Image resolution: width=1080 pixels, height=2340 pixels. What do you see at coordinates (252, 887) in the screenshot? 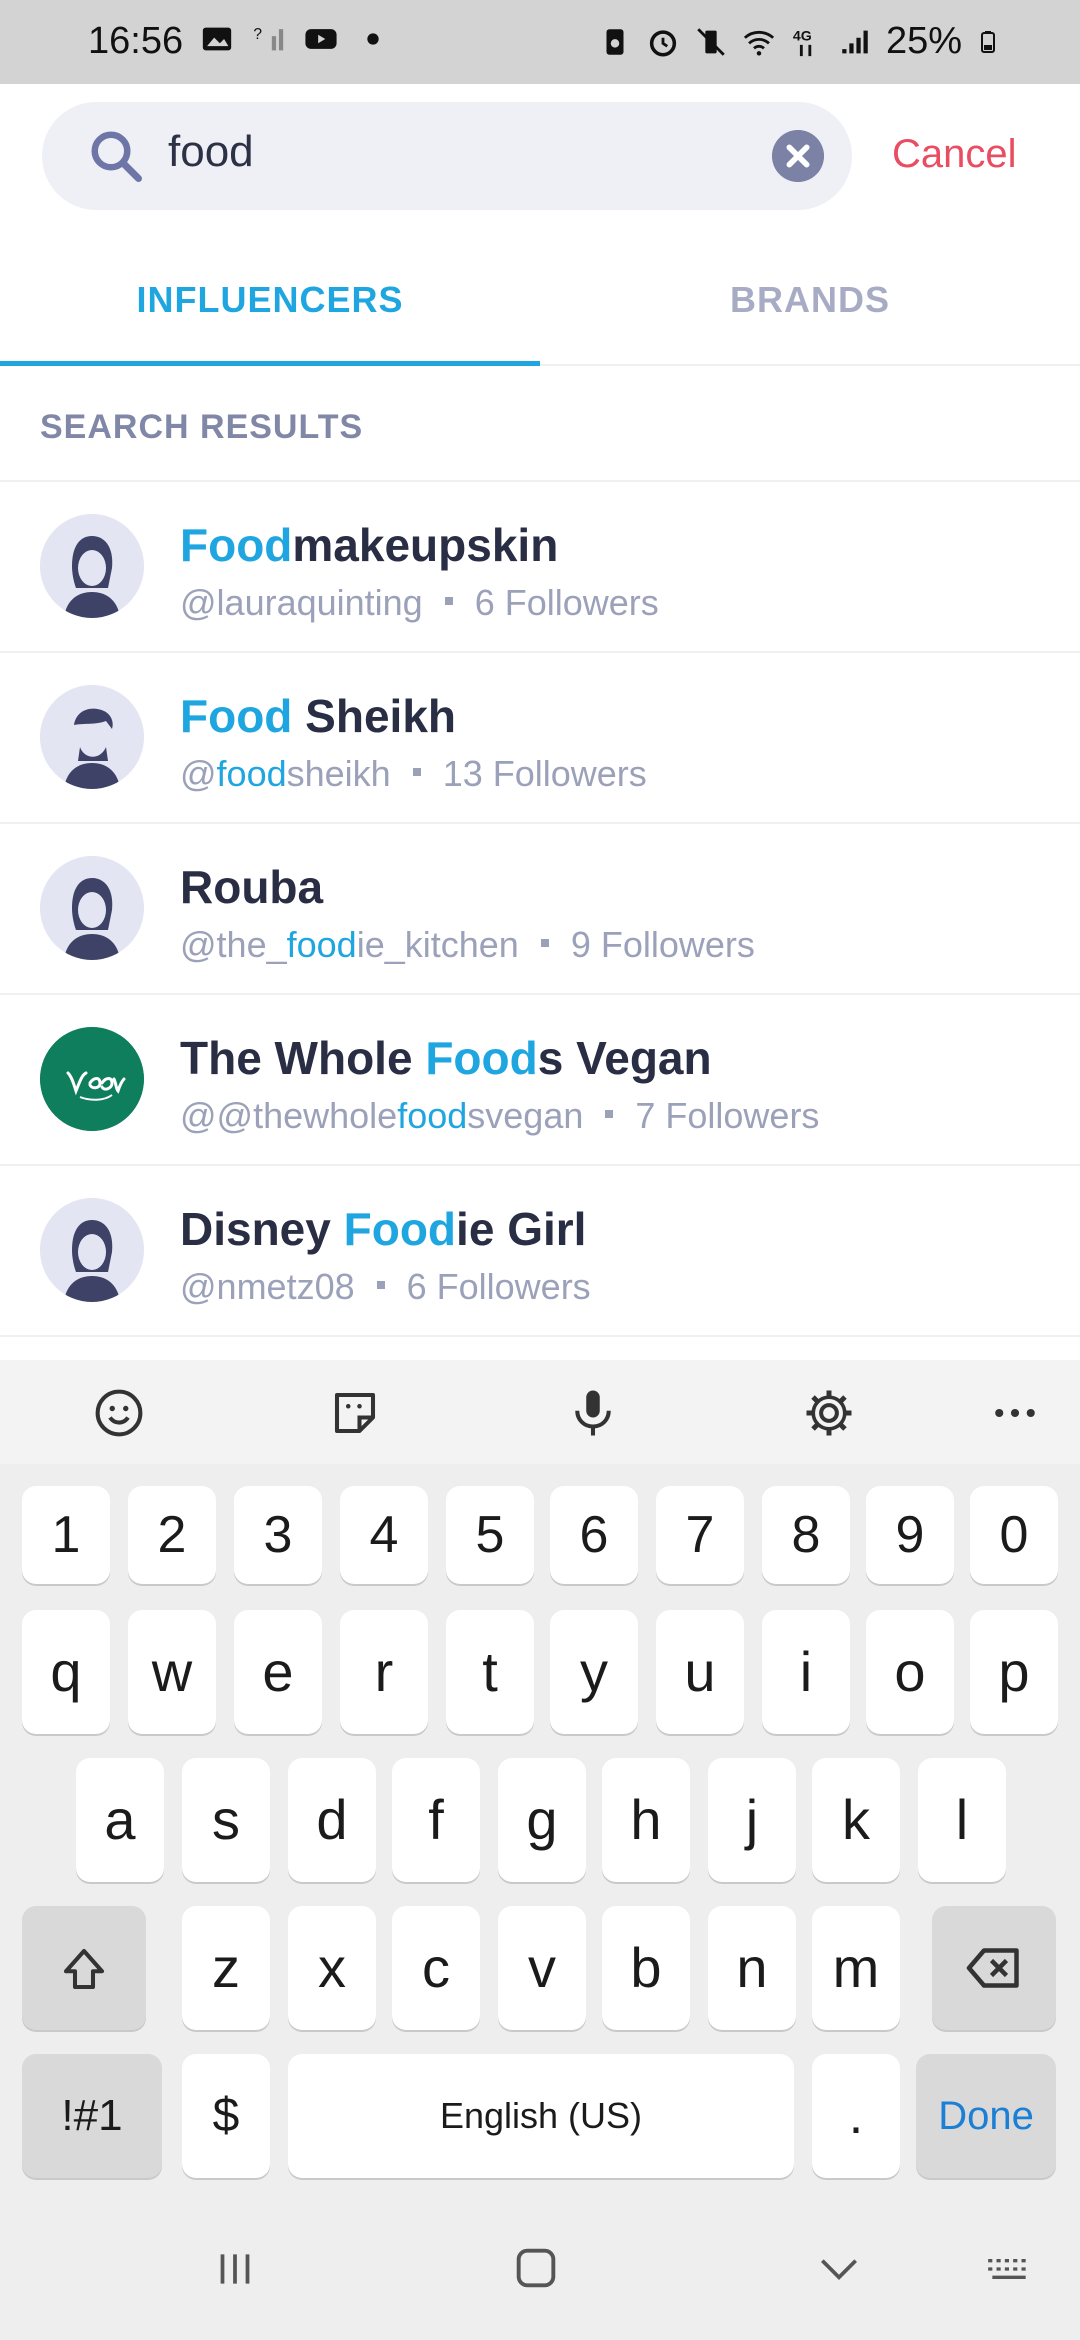
I see `result-name: Rouba` at bounding box center [252, 887].